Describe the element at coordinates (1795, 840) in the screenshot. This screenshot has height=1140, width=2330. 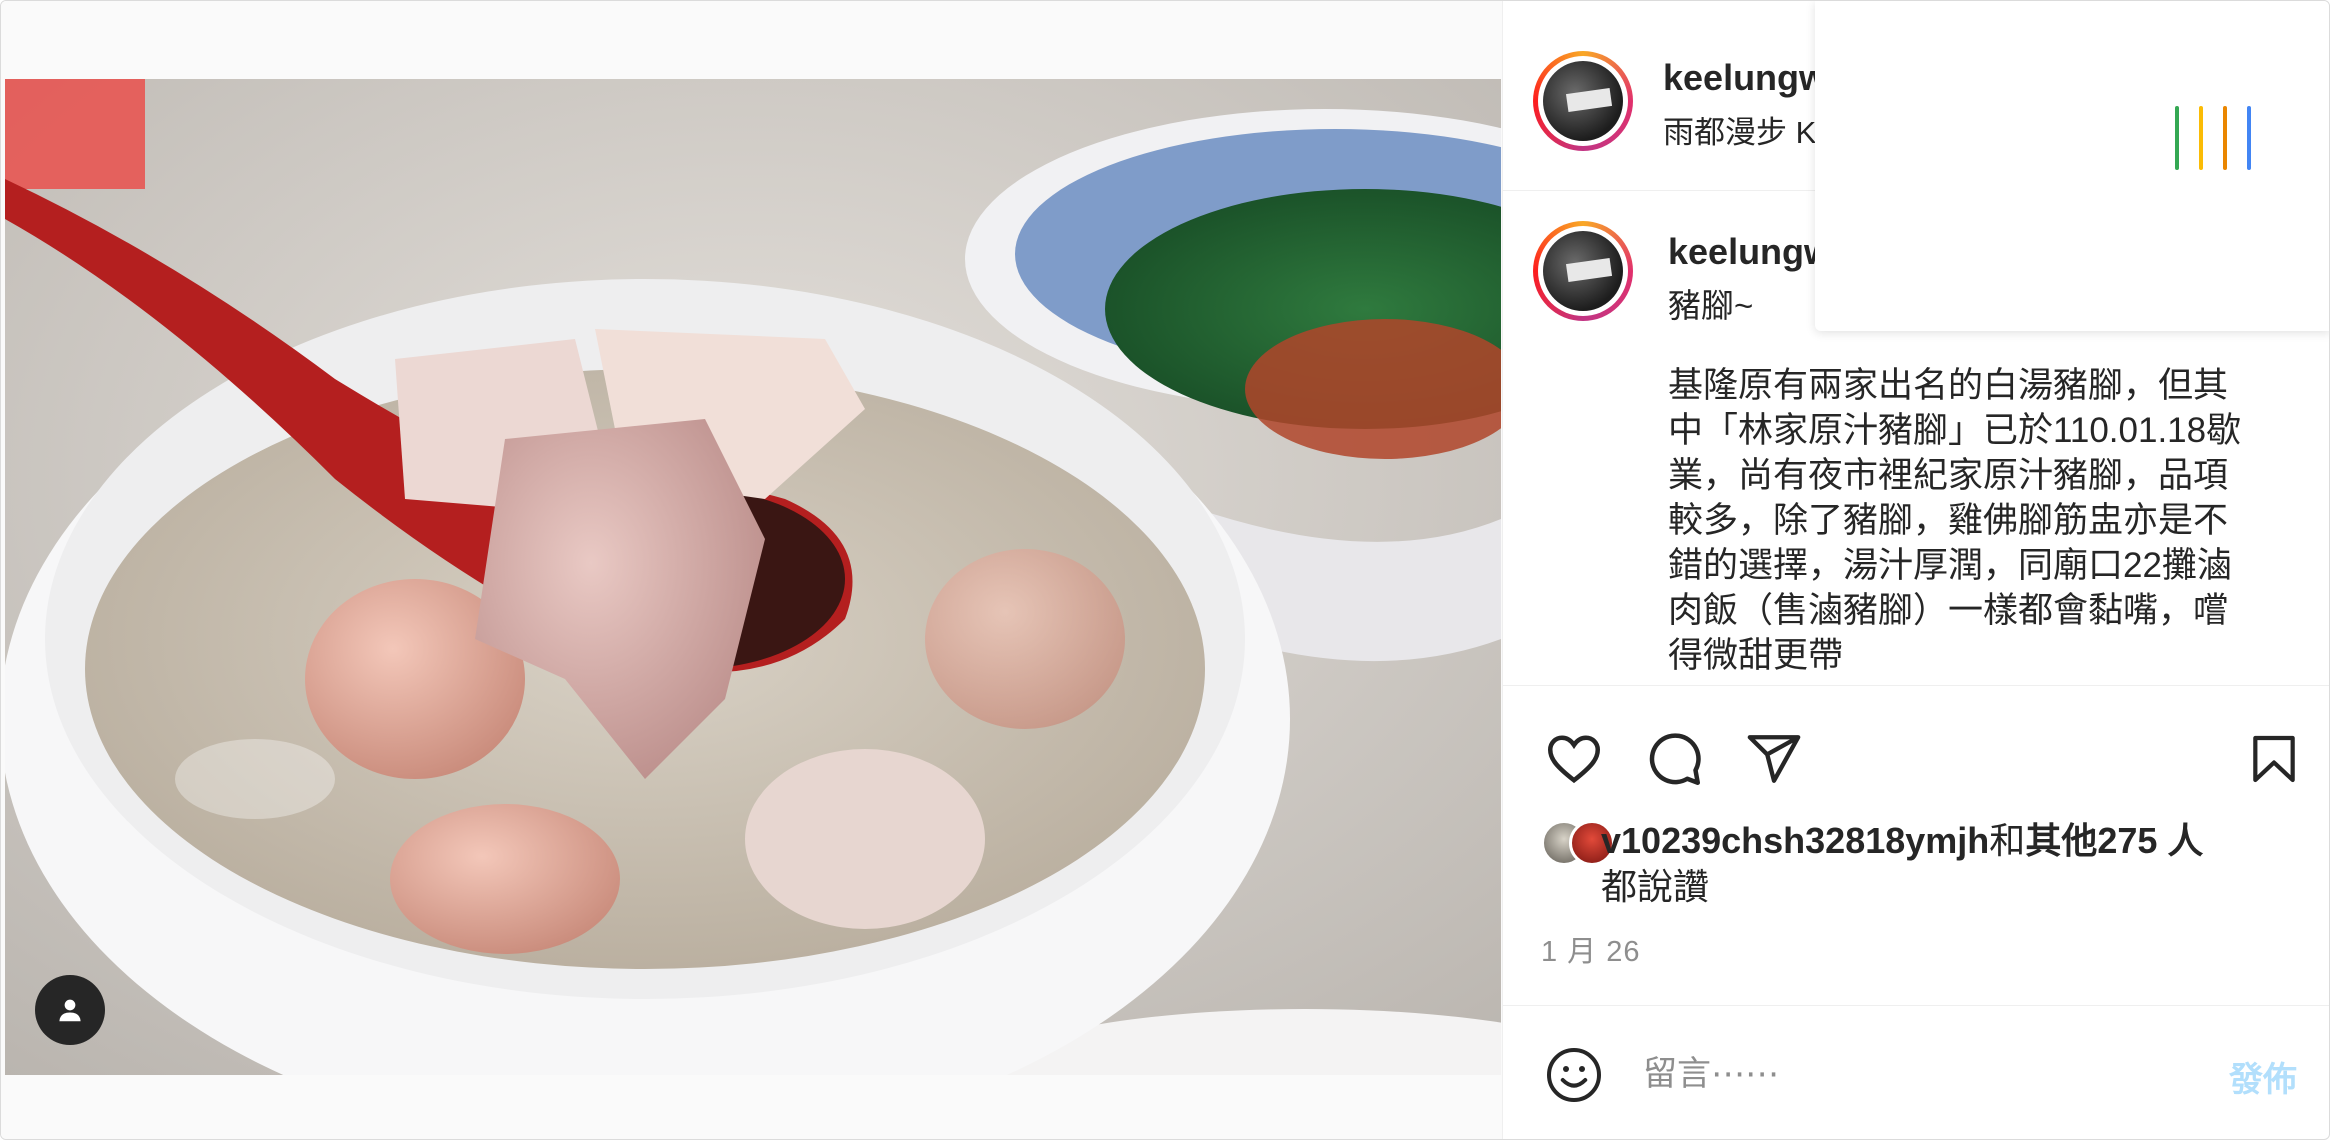
I see `liker-username: v10239chsh32818ymjh` at that location.